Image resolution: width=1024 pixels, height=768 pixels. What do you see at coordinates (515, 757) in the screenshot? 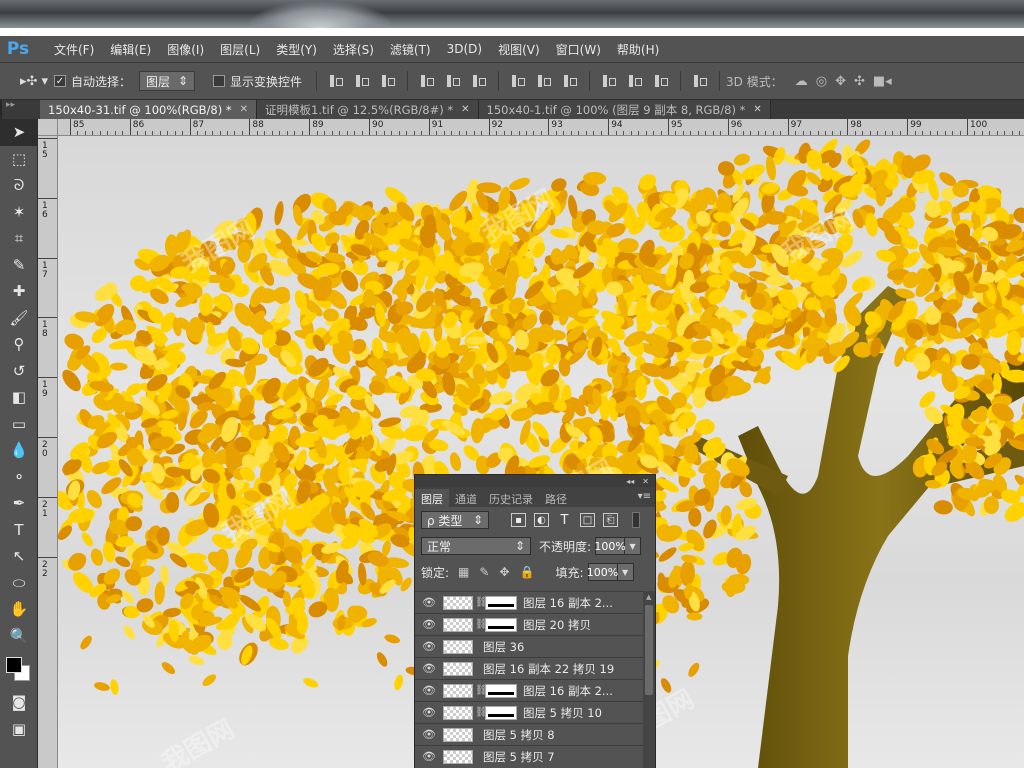
I see `layer-name: 图层 5 拷贝 7` at bounding box center [515, 757].